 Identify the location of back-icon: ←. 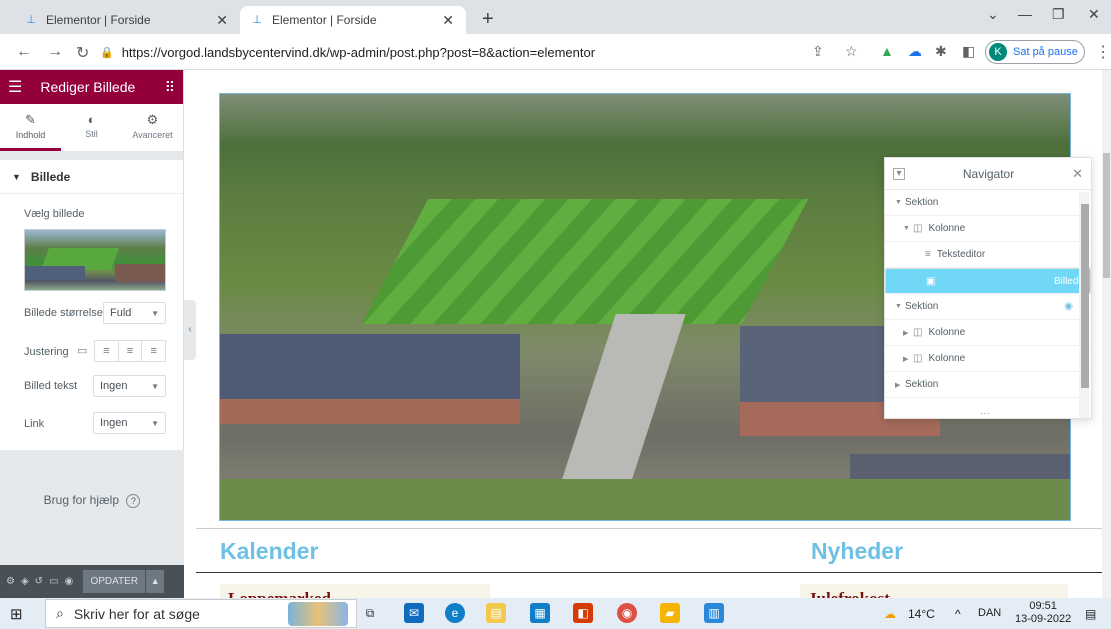
(24, 52).